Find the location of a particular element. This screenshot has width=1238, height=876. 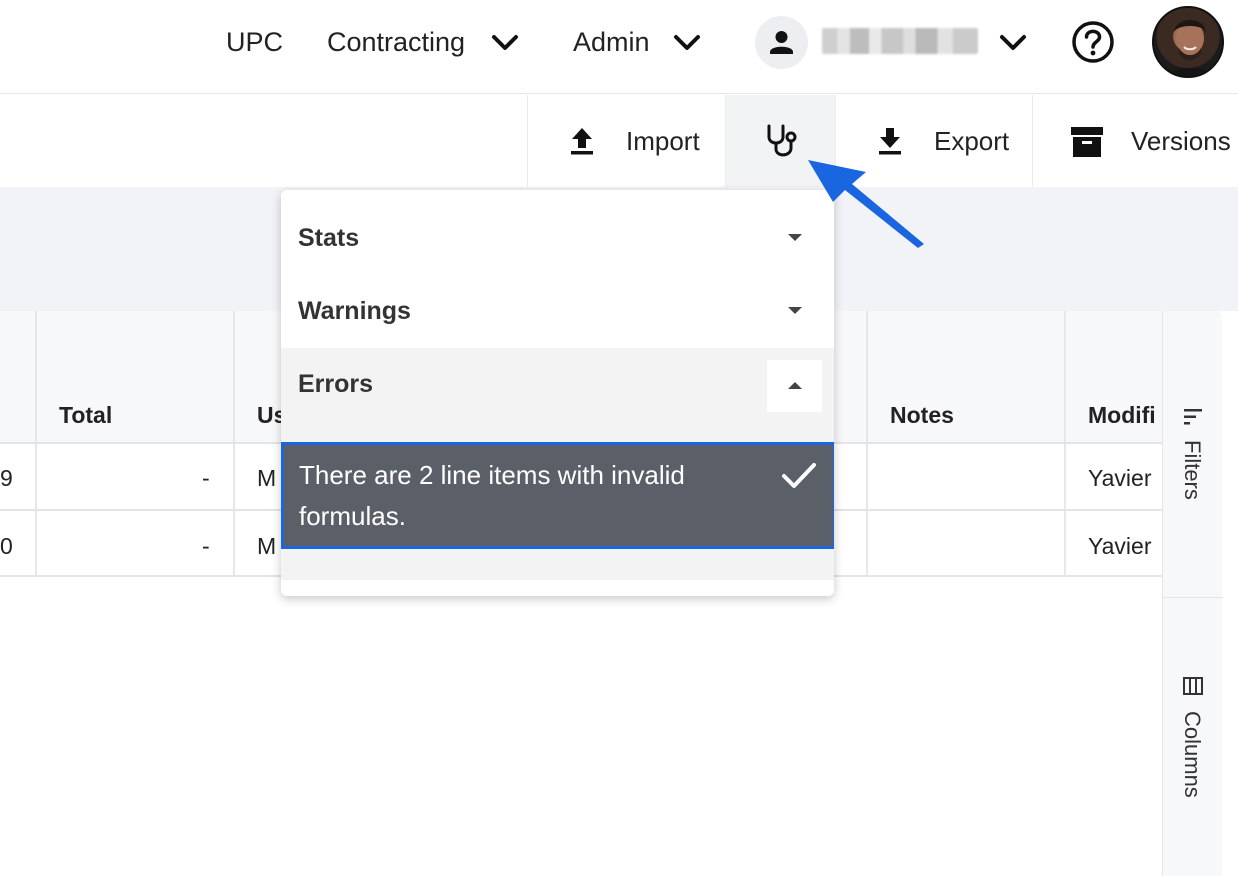

errors-title: Errors is located at coordinates (336, 384).